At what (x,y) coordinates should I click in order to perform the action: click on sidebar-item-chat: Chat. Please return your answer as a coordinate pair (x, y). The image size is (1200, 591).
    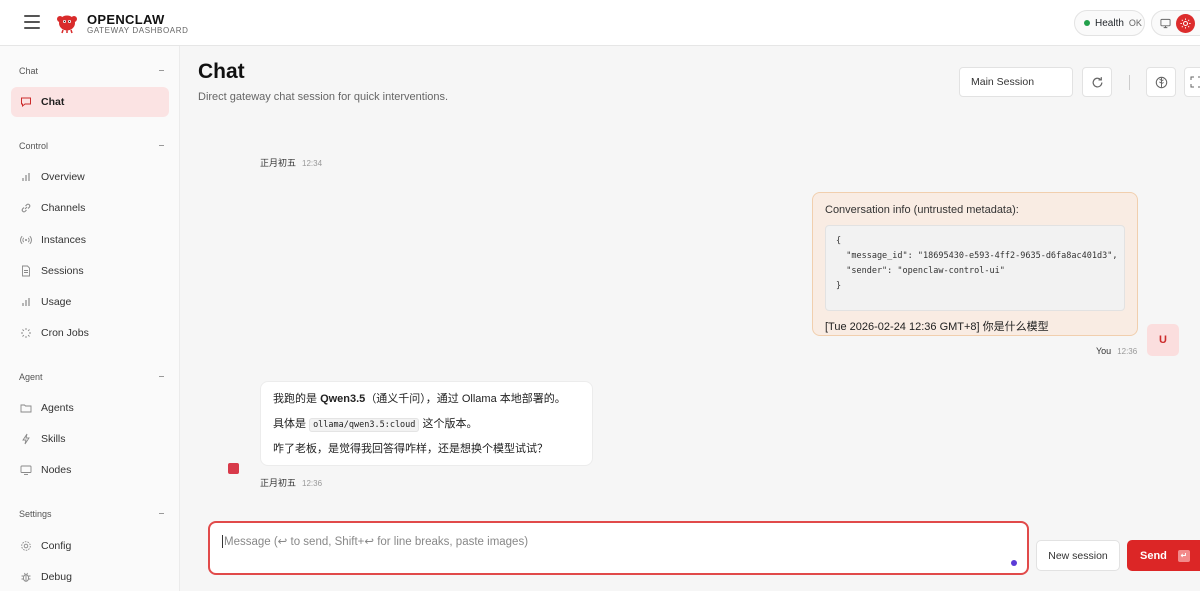
    Looking at the image, I should click on (90, 102).